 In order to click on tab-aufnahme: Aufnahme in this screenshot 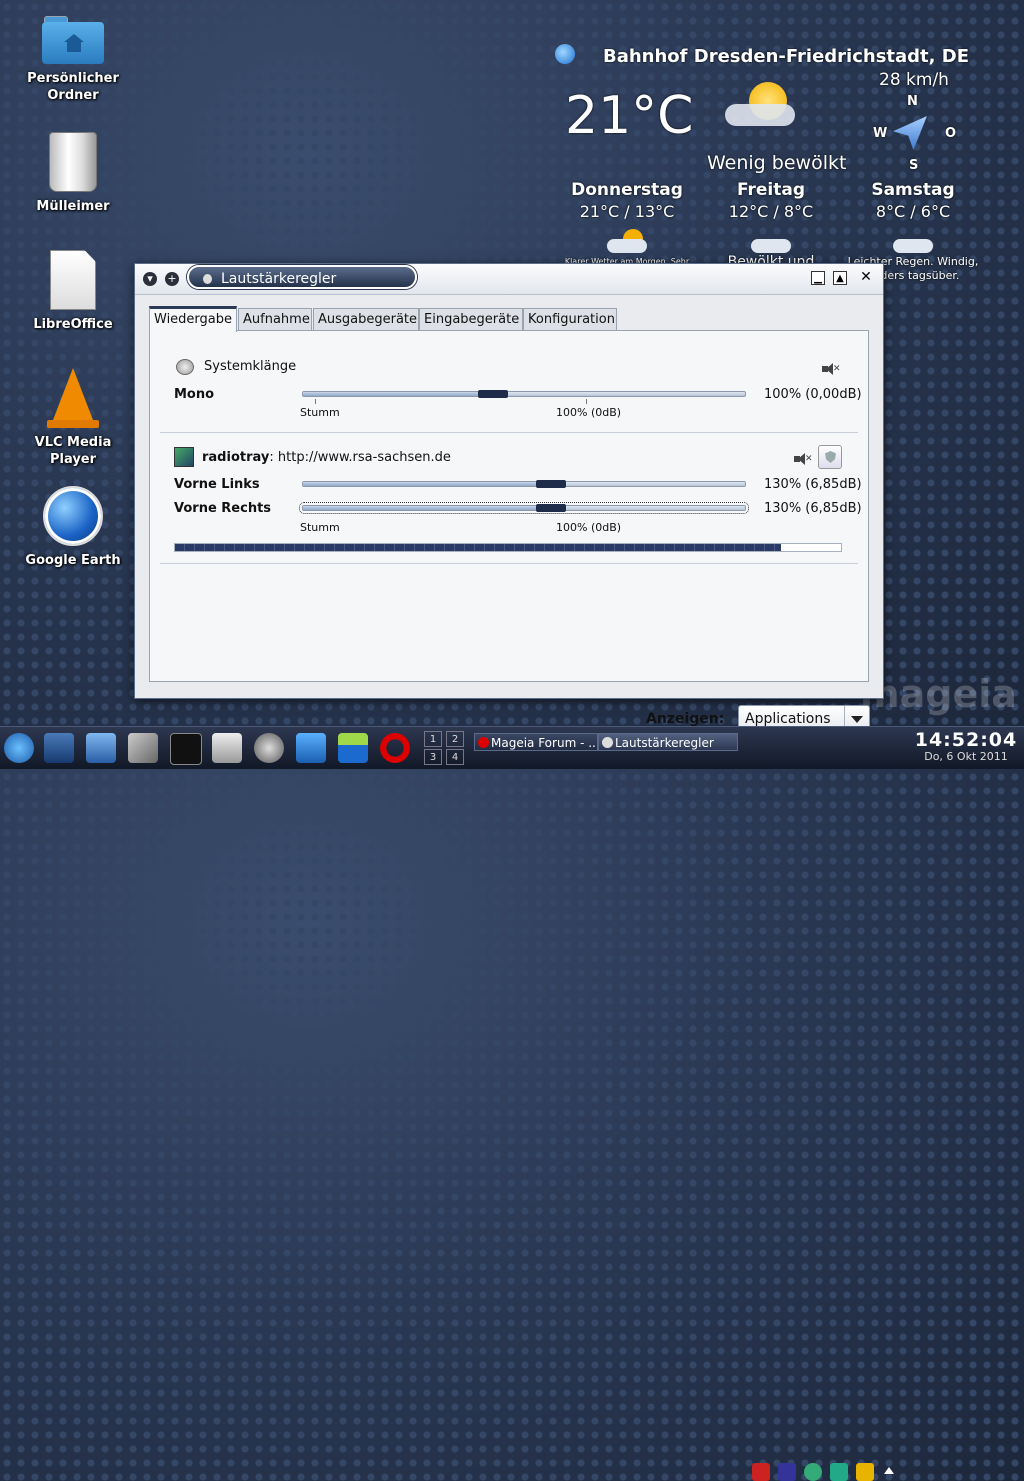, I will do `click(275, 319)`.